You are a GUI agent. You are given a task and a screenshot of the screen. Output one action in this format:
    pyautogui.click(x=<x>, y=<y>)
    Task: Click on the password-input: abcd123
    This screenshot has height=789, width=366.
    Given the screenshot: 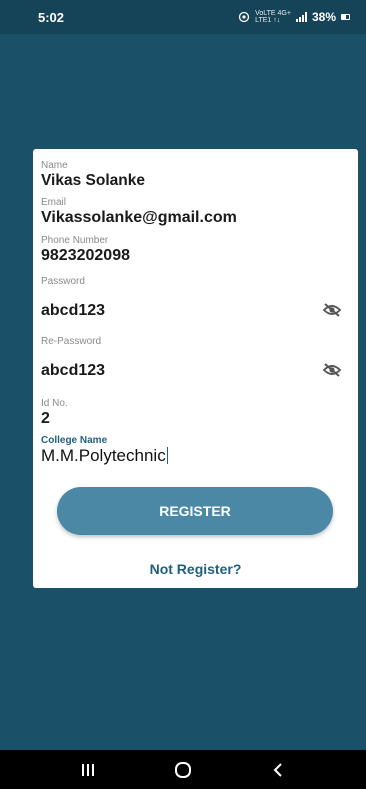 What is the action you would take?
    pyautogui.click(x=193, y=310)
    